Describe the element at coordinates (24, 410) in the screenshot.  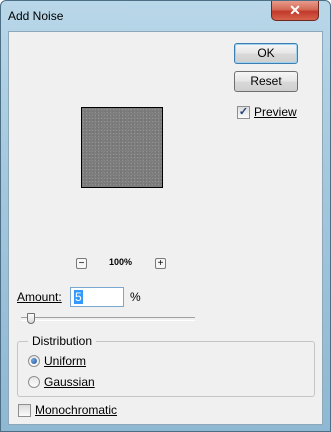
I see `monochromatic-checkbox` at that location.